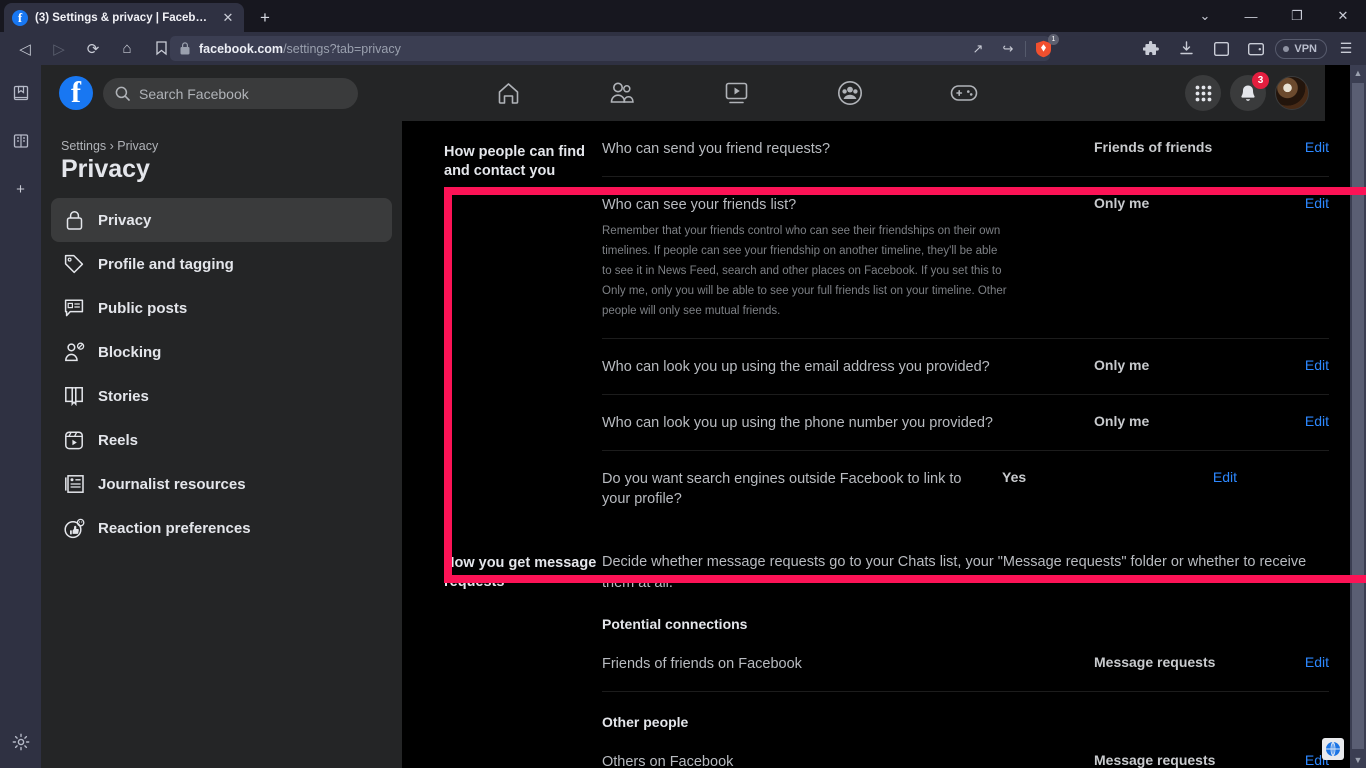 Image resolution: width=1366 pixels, height=768 pixels. Describe the element at coordinates (74, 484) in the screenshot. I see `news-icon` at that location.